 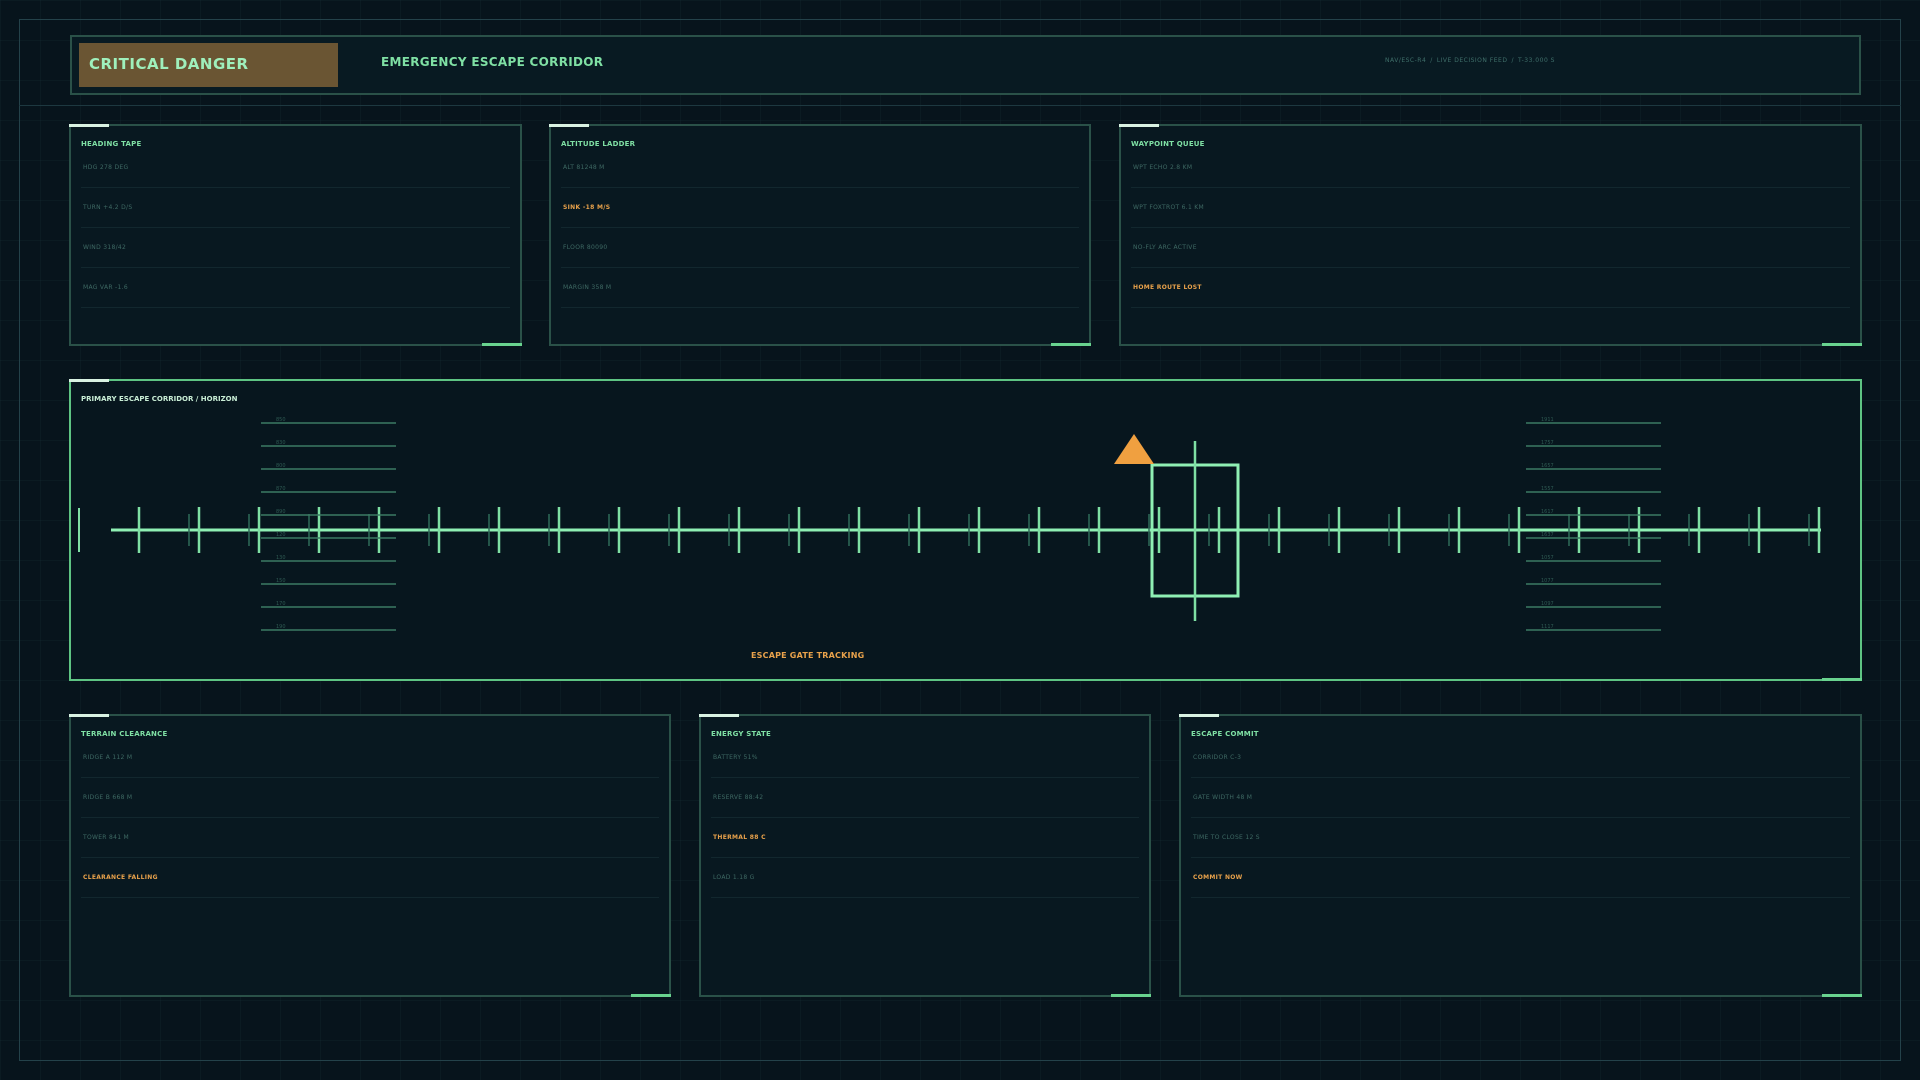 I want to click on header-divider, so click(x=960, y=105).